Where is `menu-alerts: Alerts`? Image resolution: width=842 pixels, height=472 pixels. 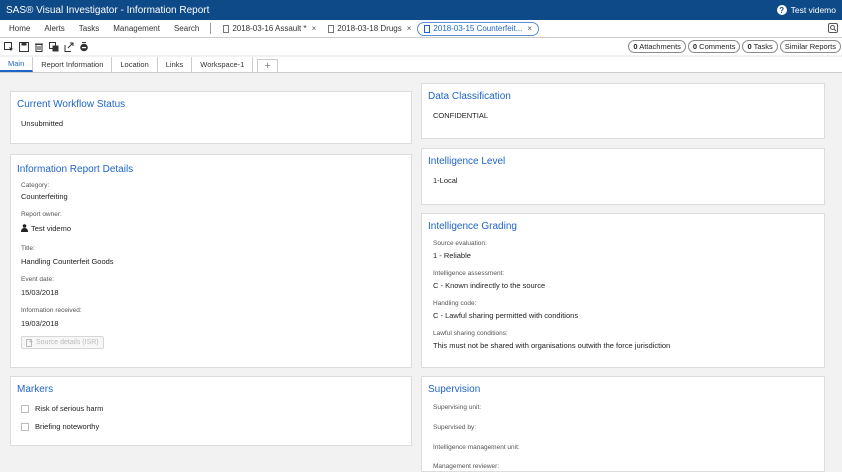
menu-alerts: Alerts is located at coordinates (54, 28).